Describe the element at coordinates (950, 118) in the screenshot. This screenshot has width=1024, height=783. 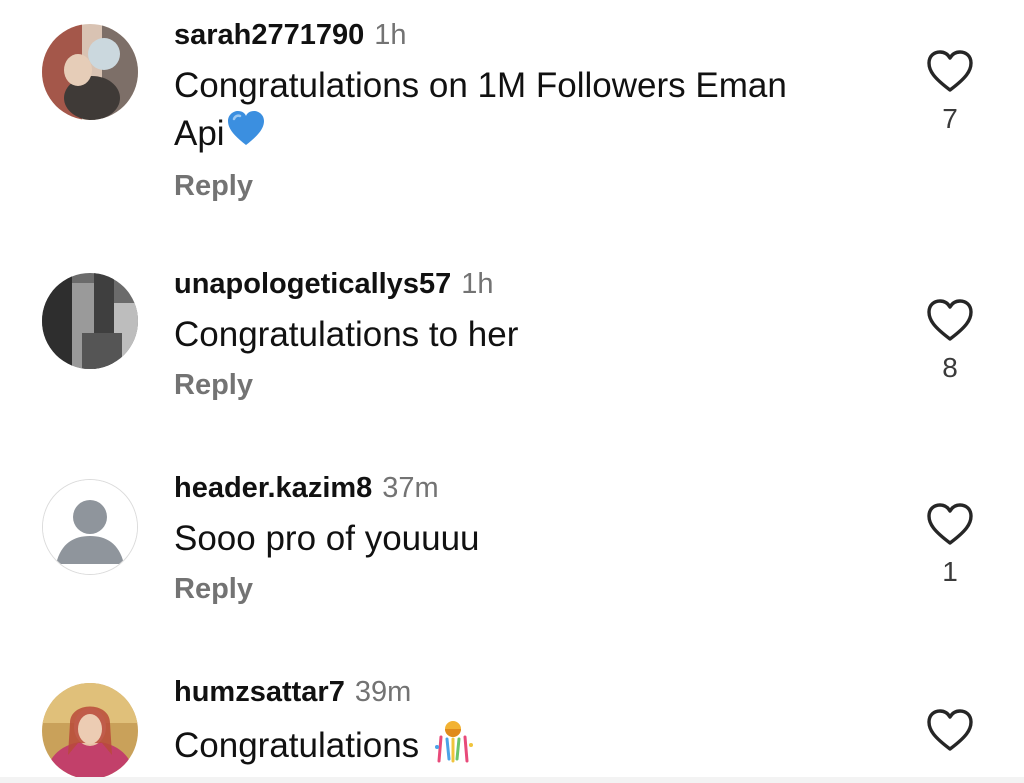
I see `like-count: 7` at that location.